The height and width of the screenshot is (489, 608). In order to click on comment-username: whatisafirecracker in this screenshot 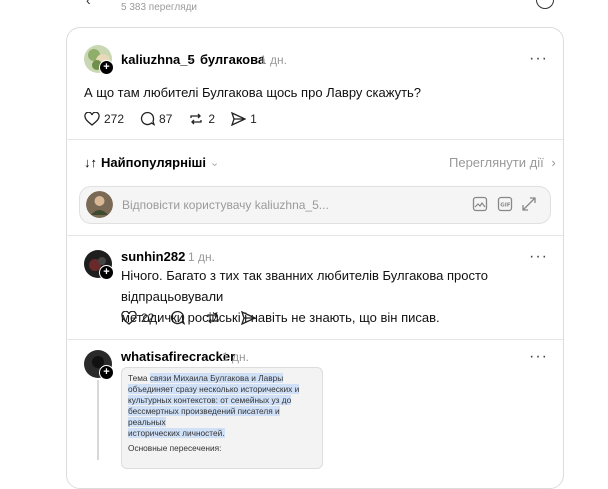, I will do `click(178, 356)`.